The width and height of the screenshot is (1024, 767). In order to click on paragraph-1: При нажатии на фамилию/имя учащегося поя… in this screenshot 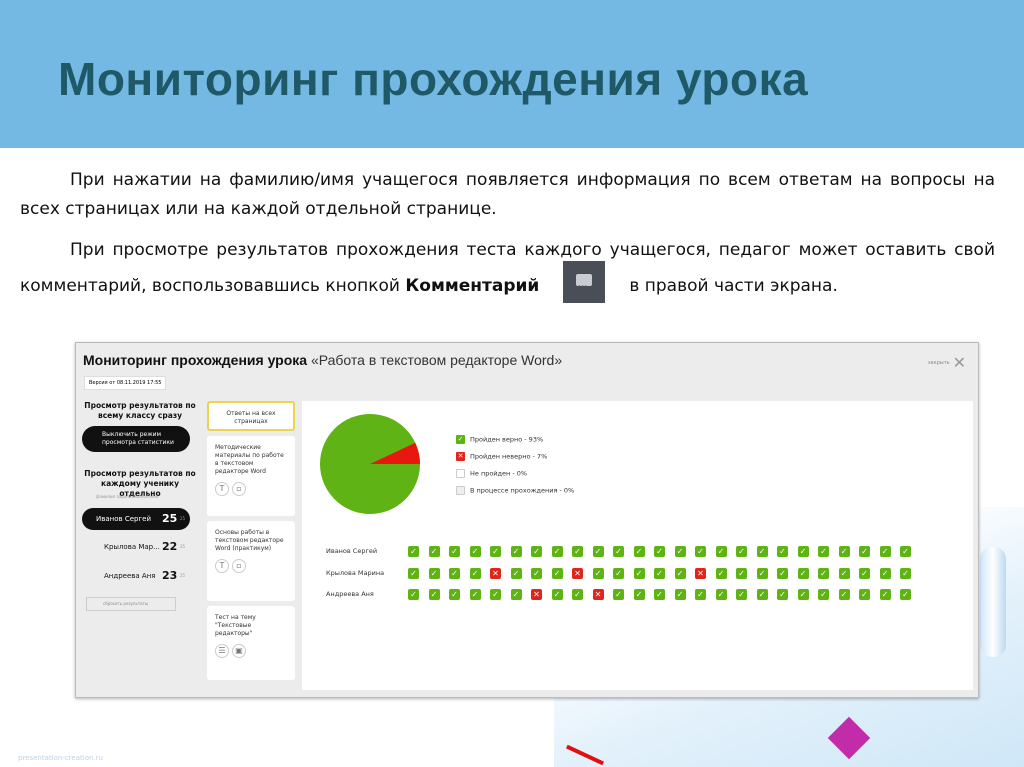, I will do `click(507, 195)`.